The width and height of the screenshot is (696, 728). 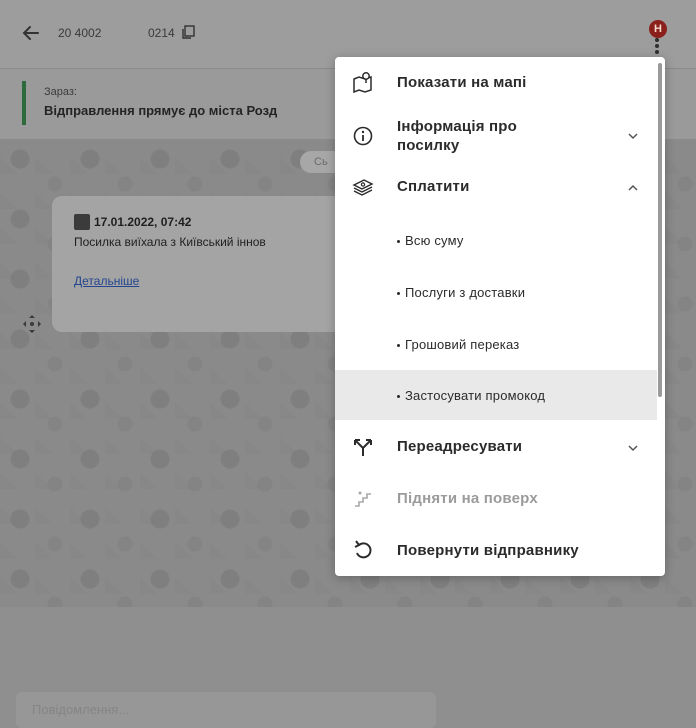 What do you see at coordinates (80, 33) in the screenshot?
I see `tracking-number: 20 4002` at bounding box center [80, 33].